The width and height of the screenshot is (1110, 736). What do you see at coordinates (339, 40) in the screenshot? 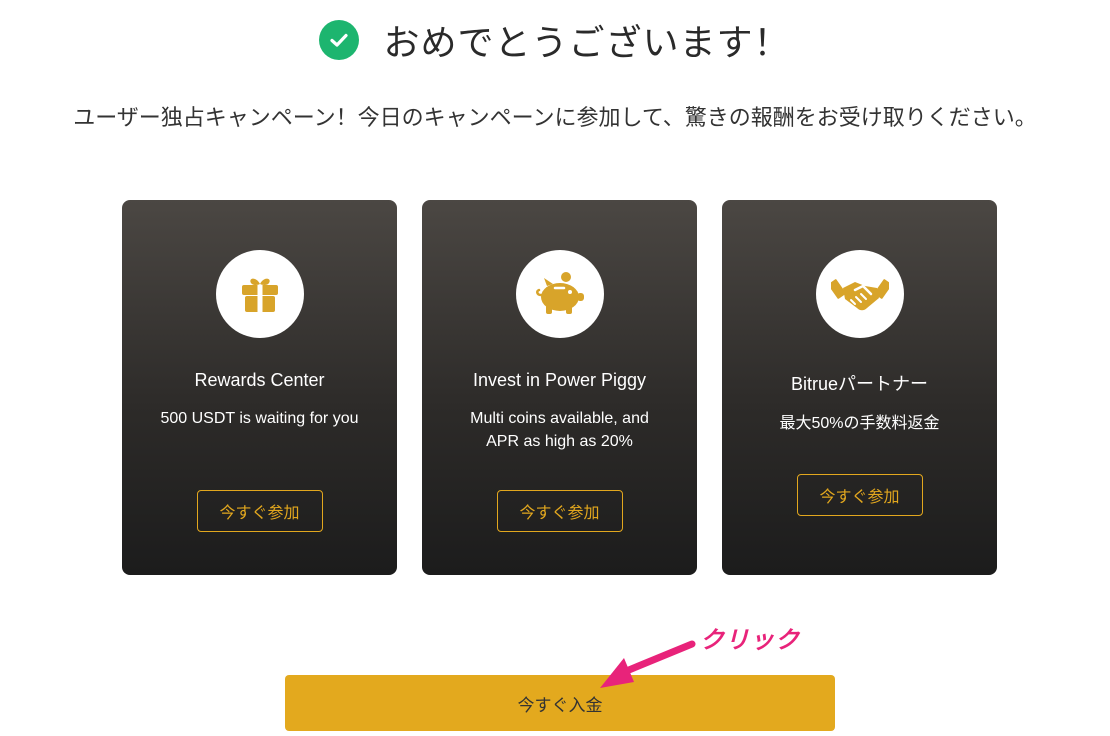
I see `check-circle-icon` at bounding box center [339, 40].